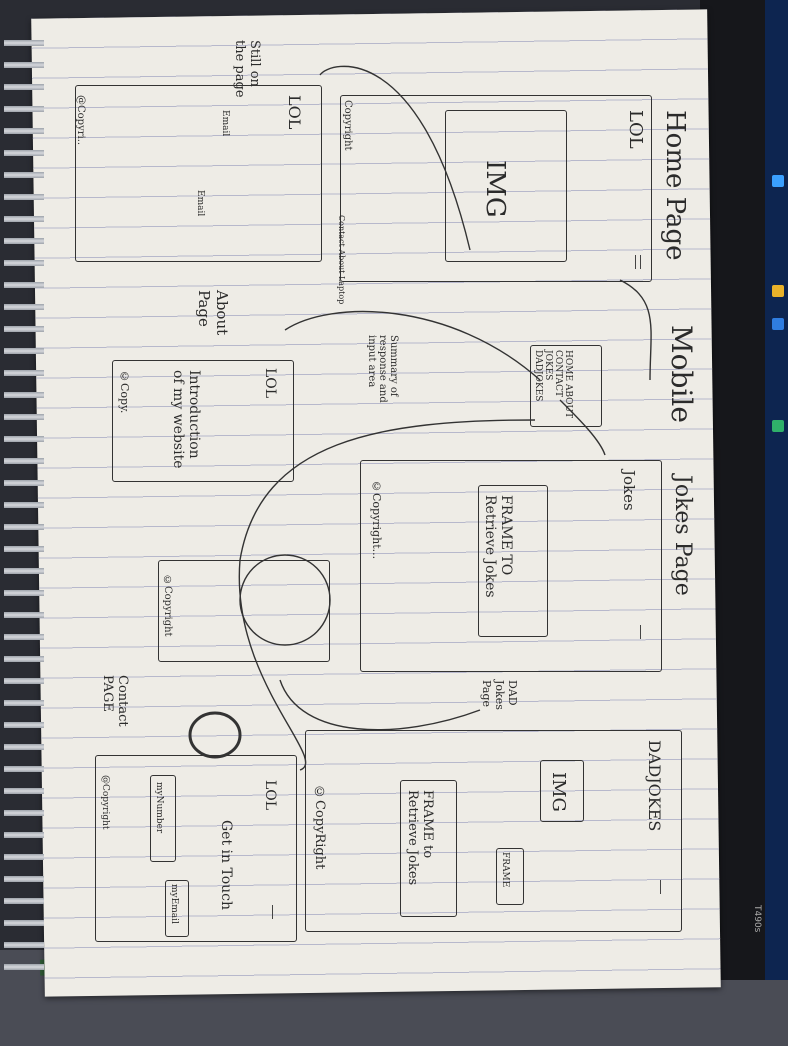  I want to click on arrow-home-to-scrolled, so click(395, 158).